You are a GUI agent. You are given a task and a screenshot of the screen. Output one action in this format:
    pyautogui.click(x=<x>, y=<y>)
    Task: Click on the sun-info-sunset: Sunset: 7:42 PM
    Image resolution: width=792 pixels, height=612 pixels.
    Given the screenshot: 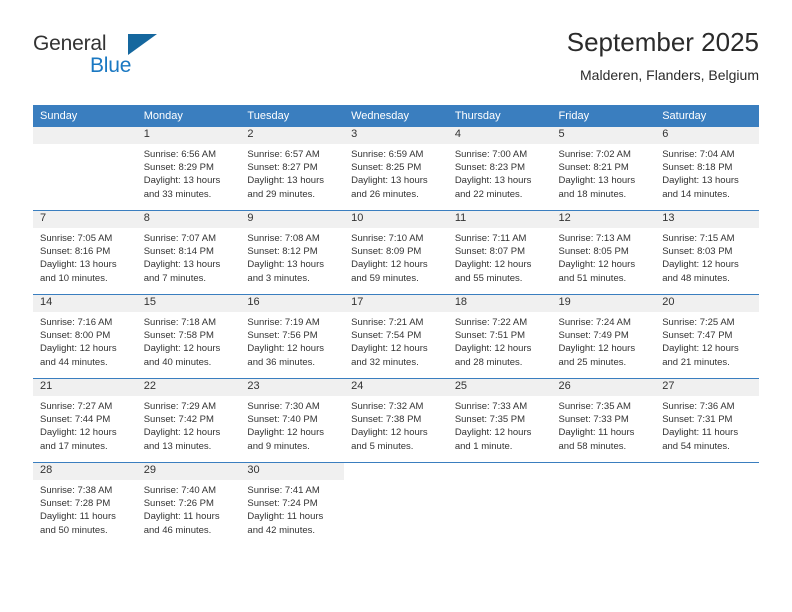 What is the action you would take?
    pyautogui.click(x=178, y=420)
    